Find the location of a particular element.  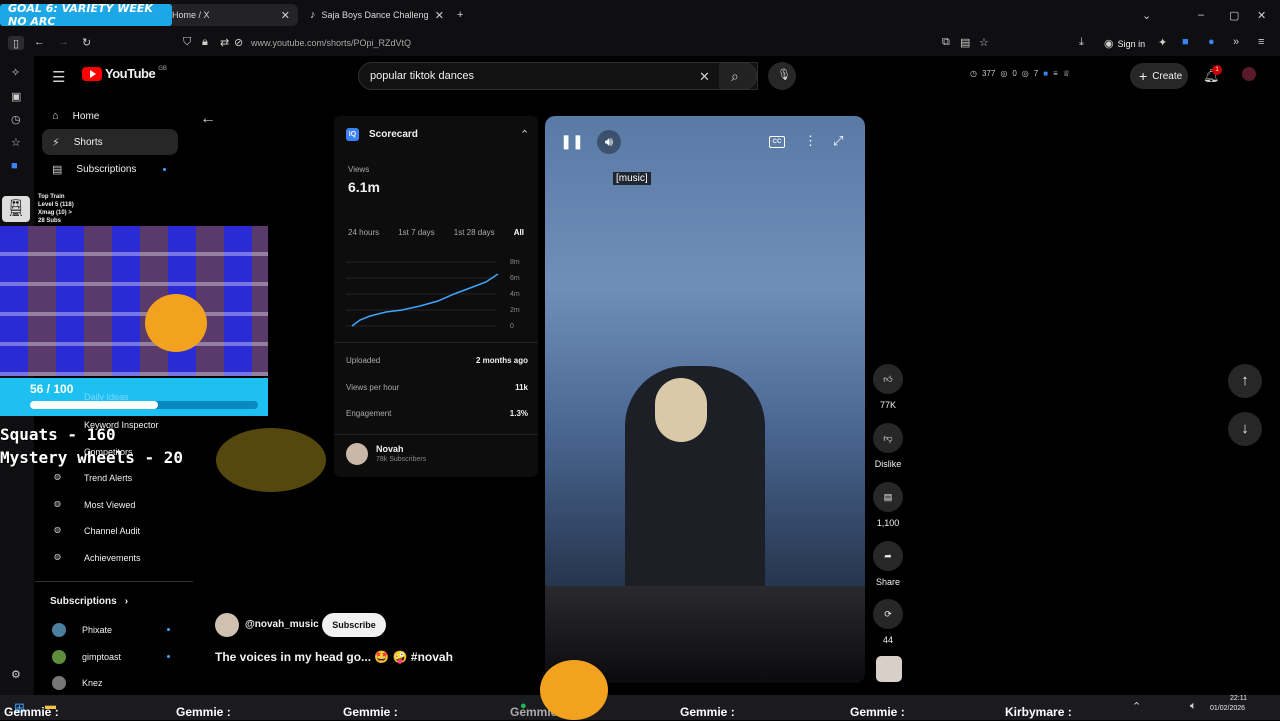

minimize-icon: – is located at coordinates (1201, 15).